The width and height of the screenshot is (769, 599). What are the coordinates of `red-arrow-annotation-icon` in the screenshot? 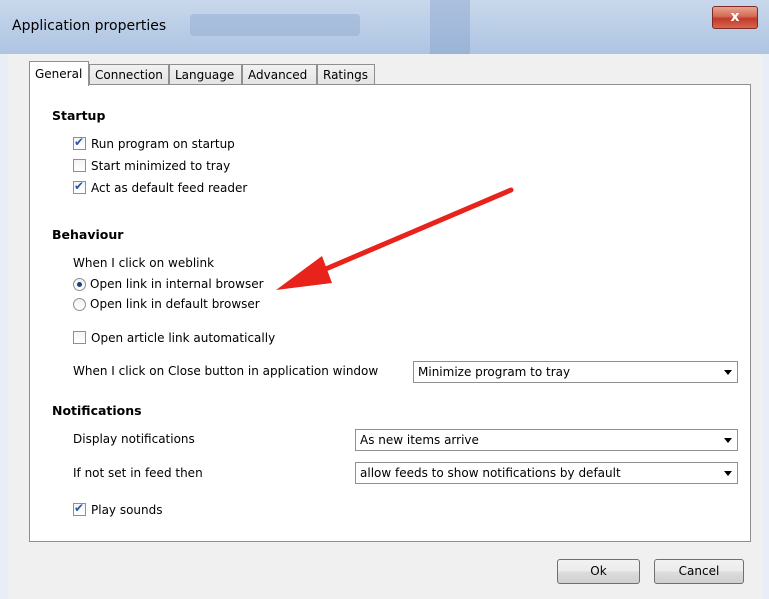 It's located at (395, 238).